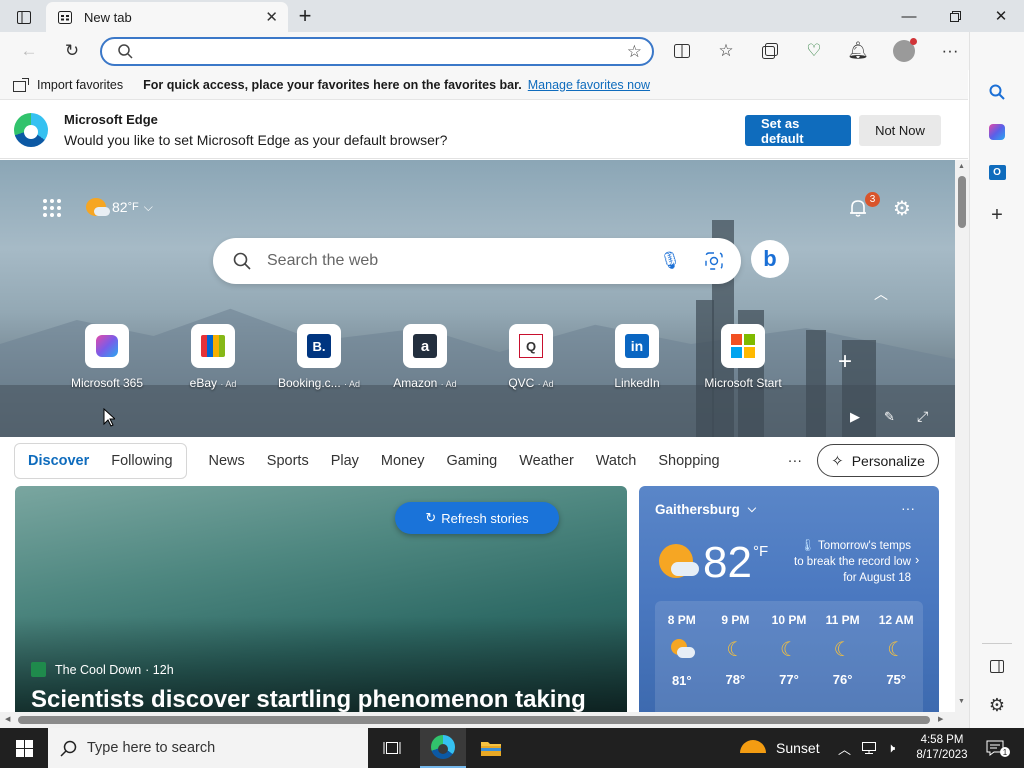  I want to click on set-as-default-button: Set as default, so click(798, 130).